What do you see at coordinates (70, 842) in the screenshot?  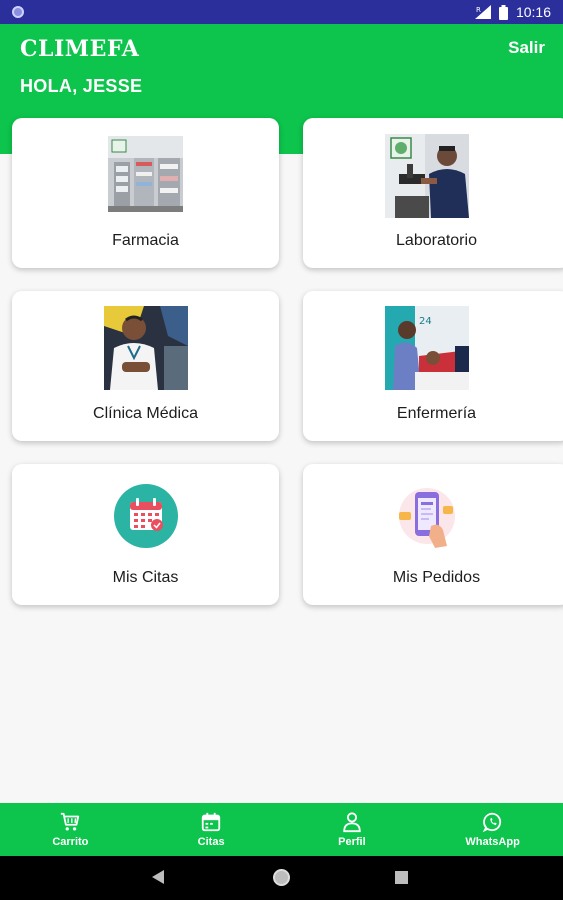 I see `nav-label: Carrito` at bounding box center [70, 842].